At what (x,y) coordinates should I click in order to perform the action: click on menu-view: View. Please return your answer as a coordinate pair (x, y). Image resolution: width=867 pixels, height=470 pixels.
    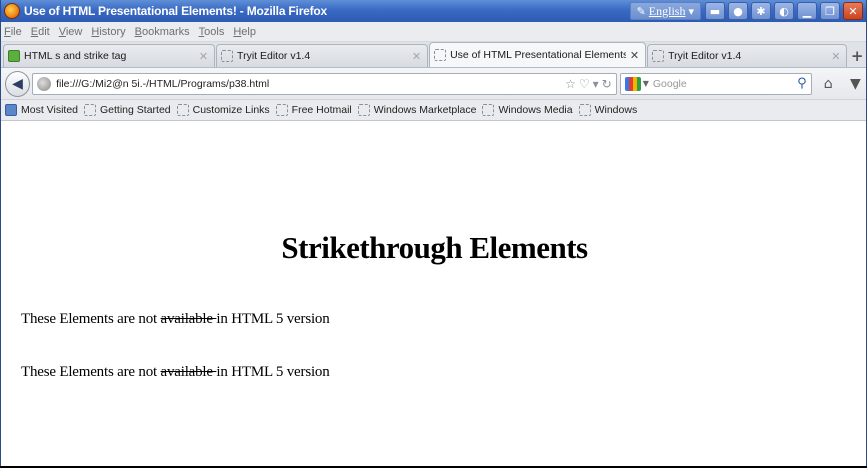
    Looking at the image, I should click on (71, 32).